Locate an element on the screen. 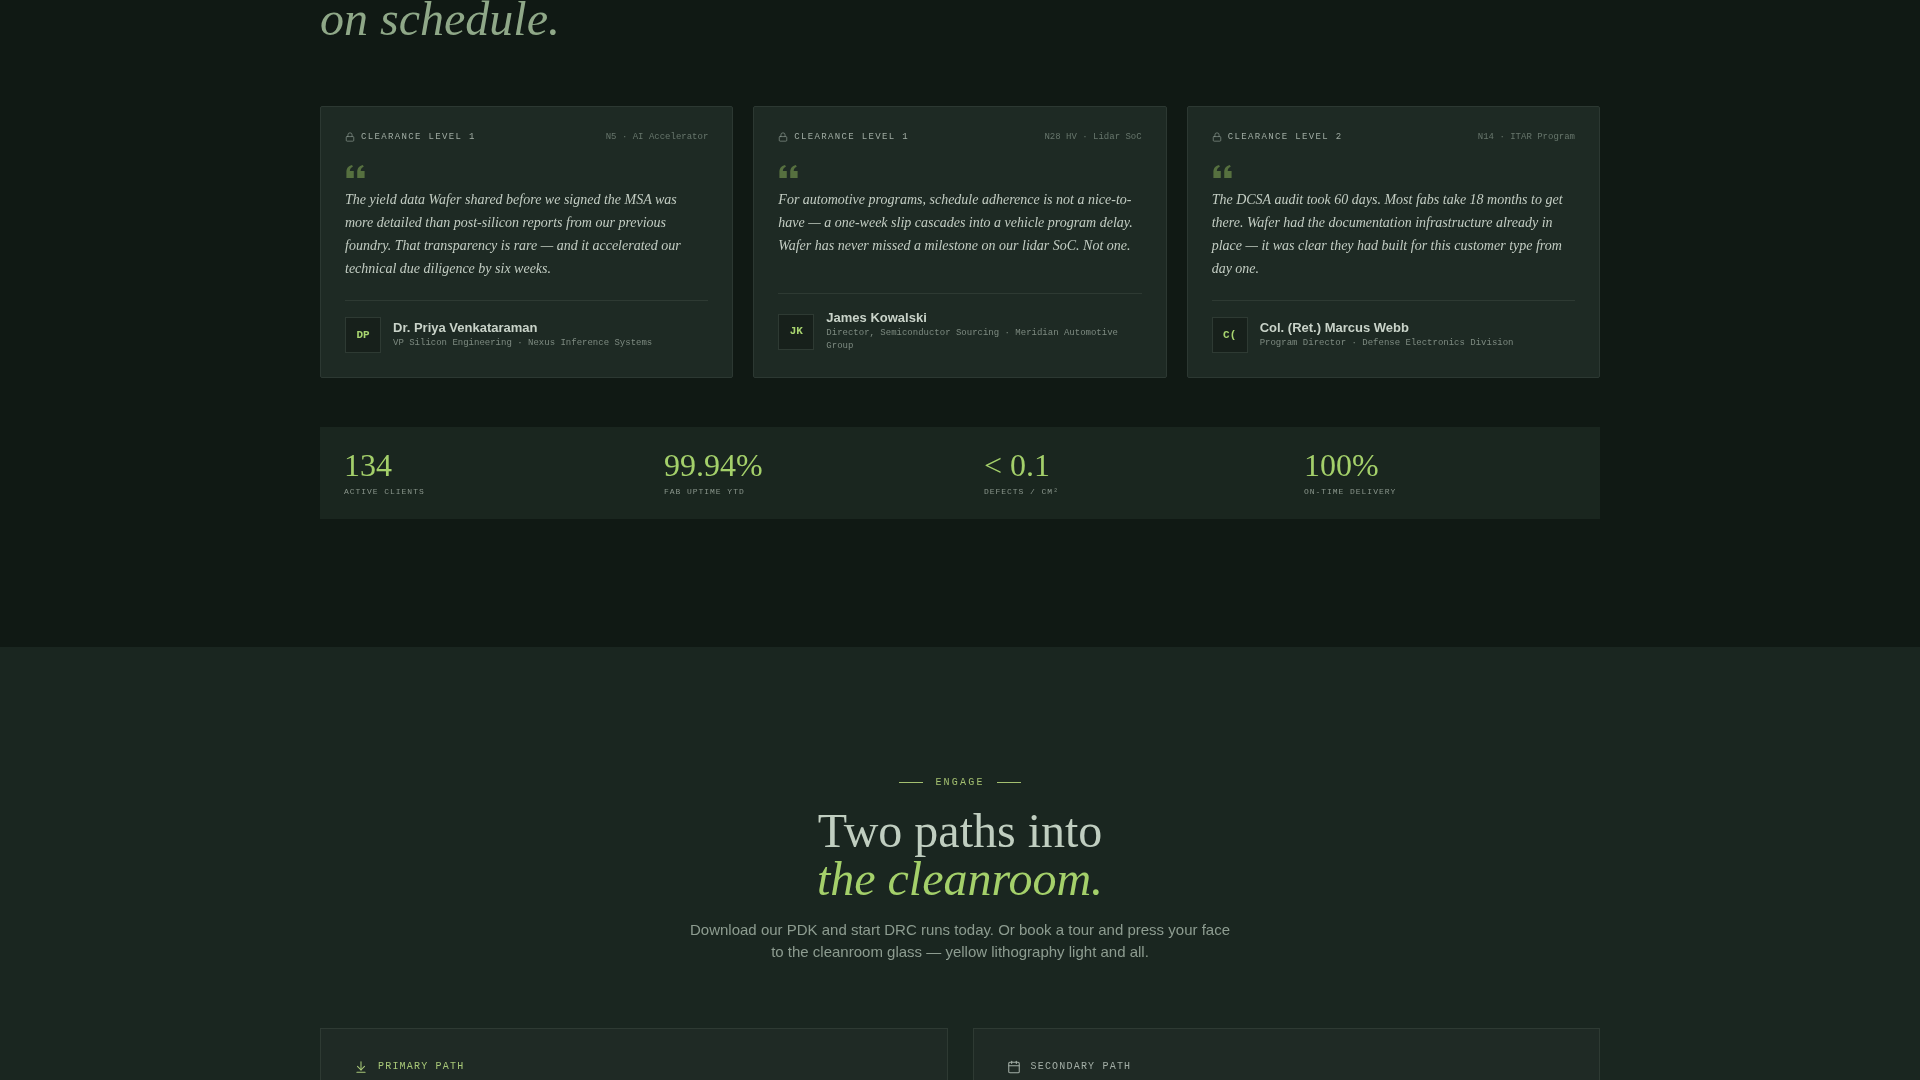 The height and width of the screenshot is (1080, 1920). stat-label: ON-TIME DELIVERY is located at coordinates (1350, 492).